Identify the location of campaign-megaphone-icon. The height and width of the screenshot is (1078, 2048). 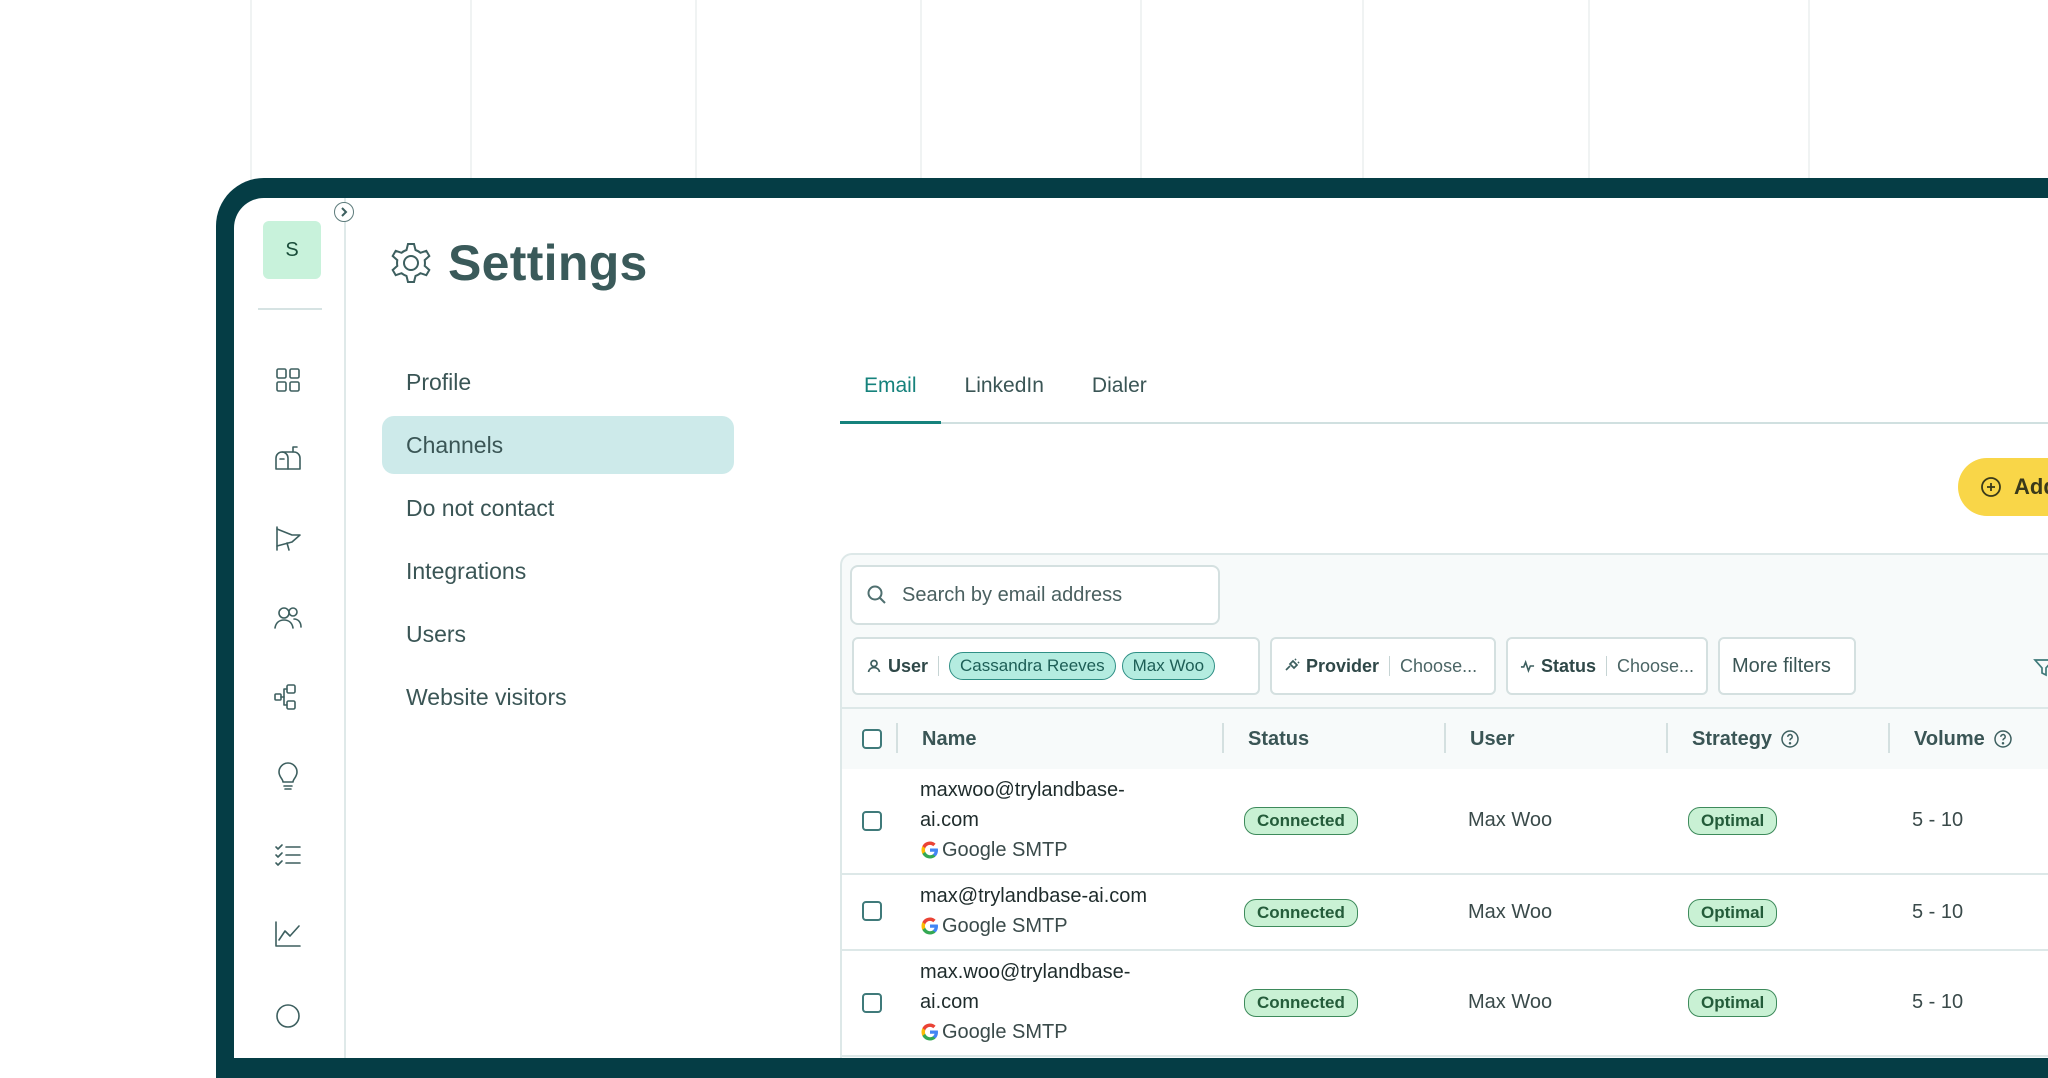
(288, 538).